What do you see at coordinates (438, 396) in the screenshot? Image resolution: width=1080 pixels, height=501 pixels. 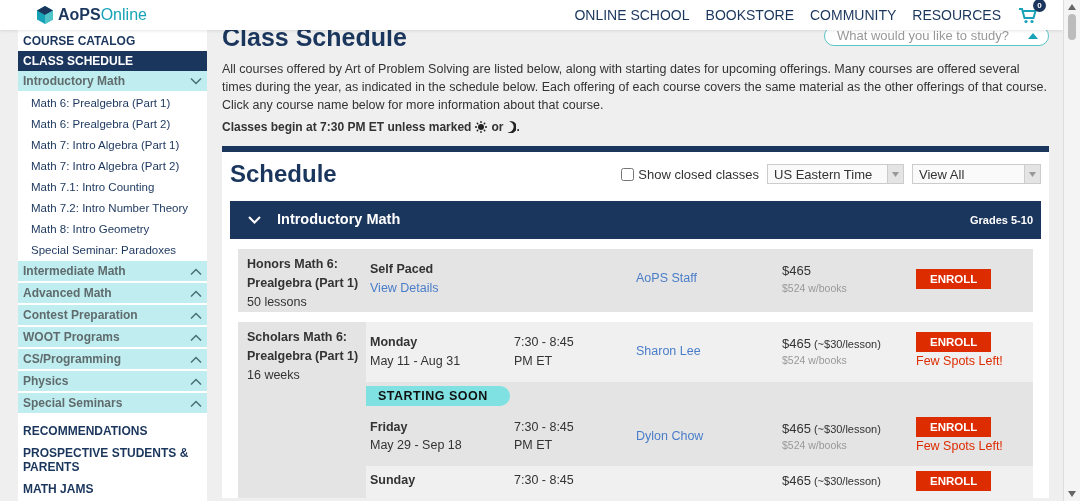 I see `status-badge: STARTING SOON` at bounding box center [438, 396].